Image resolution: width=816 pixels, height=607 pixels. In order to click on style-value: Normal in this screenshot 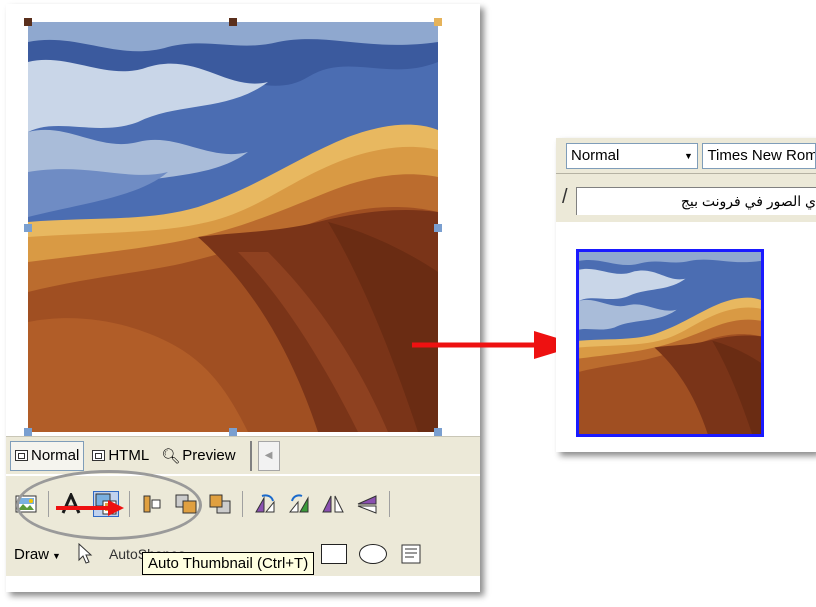, I will do `click(595, 155)`.